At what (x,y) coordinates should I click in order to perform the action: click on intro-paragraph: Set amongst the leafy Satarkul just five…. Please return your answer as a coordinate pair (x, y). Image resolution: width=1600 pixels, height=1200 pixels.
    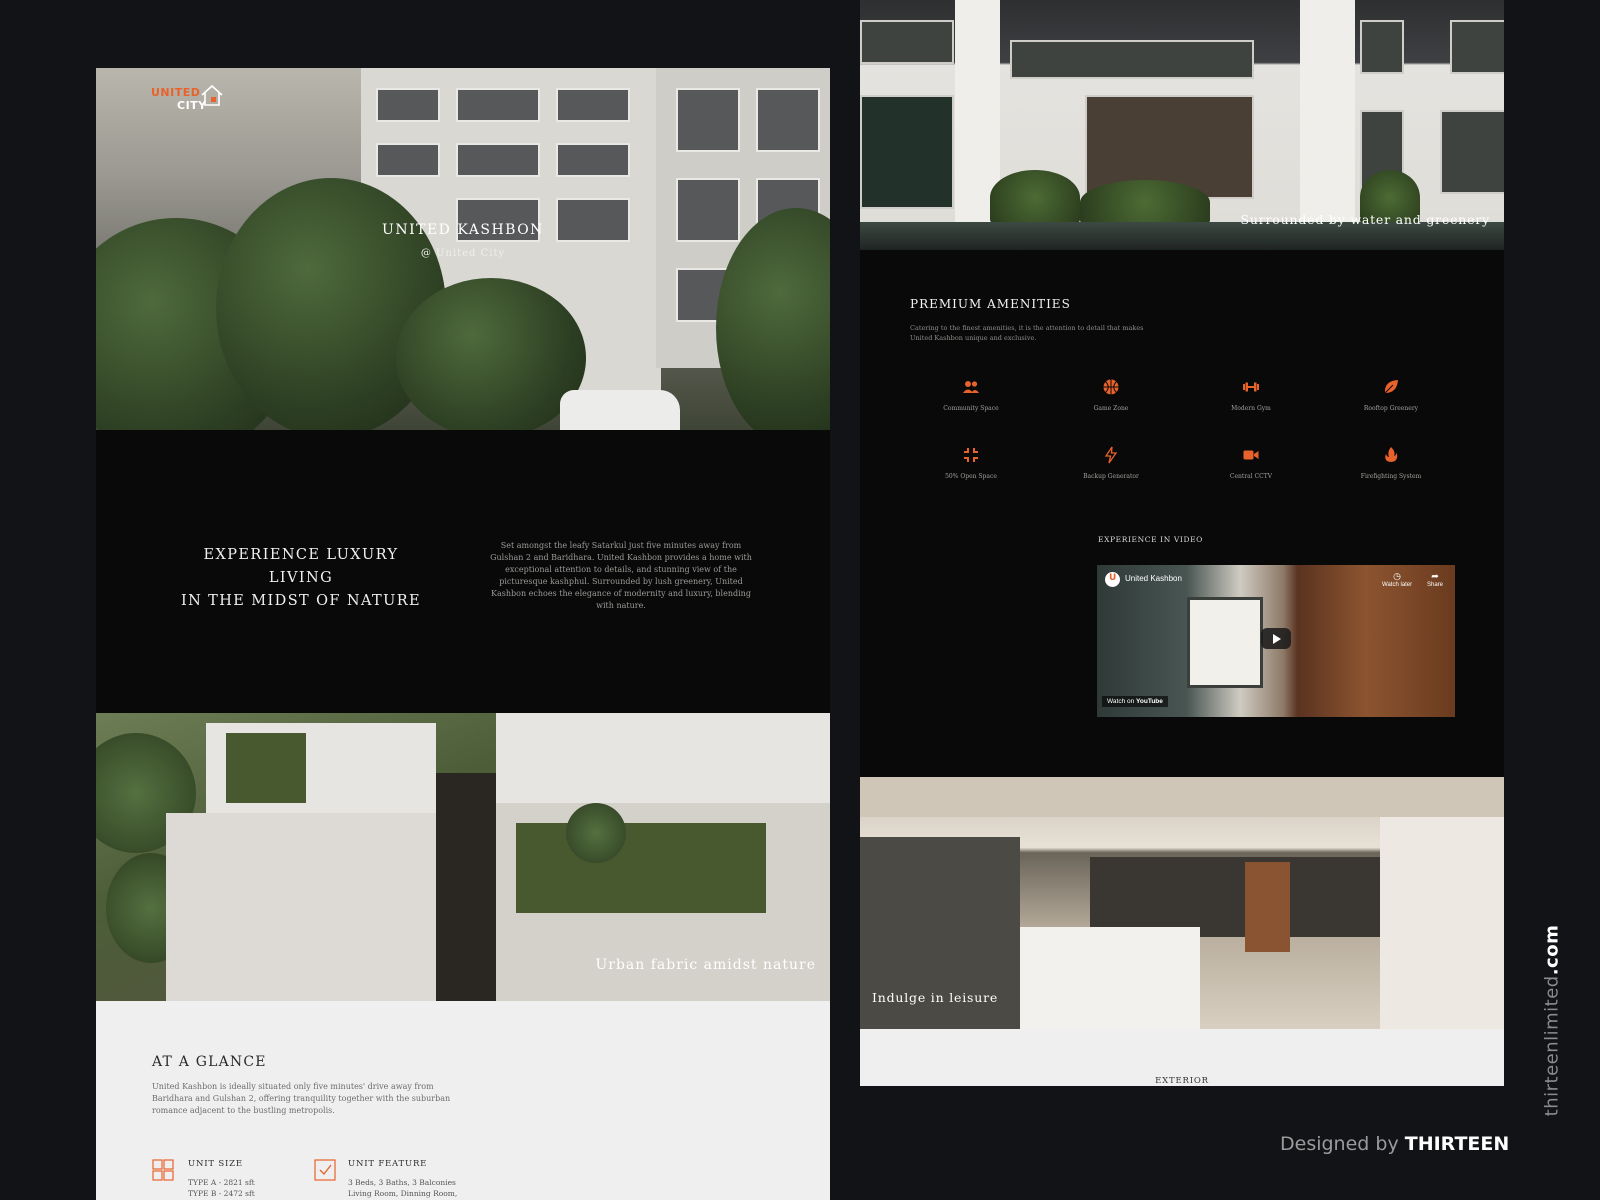
    Looking at the image, I should click on (621, 575).